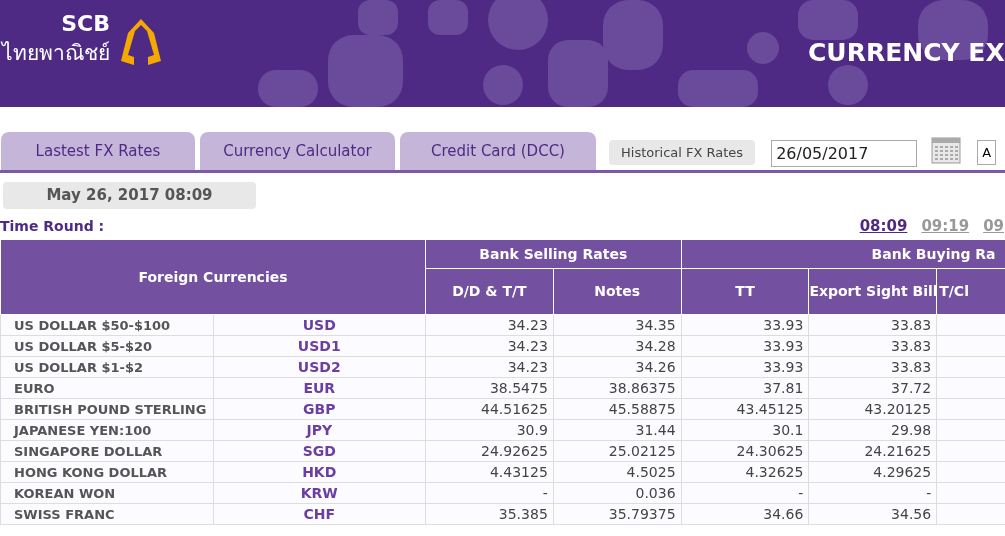 The image size is (1005, 536). What do you see at coordinates (906, 53) in the screenshot?
I see `page-title: CURRENCY EX` at bounding box center [906, 53].